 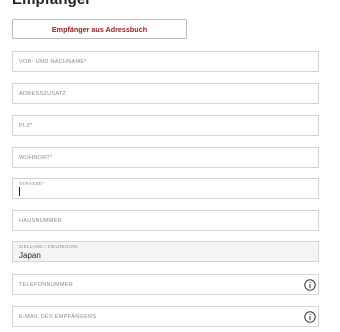 I want to click on text-cursor, so click(x=19, y=191).